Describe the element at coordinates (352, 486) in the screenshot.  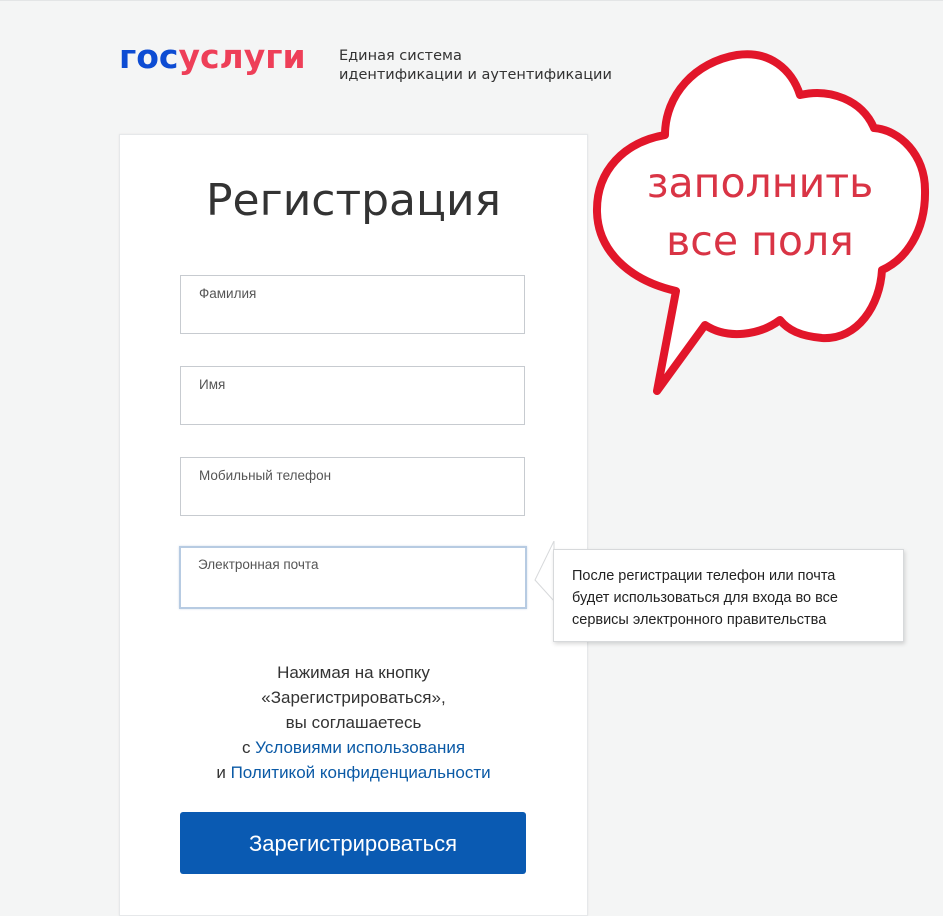
I see `phone-field: Мобильный телефон` at that location.